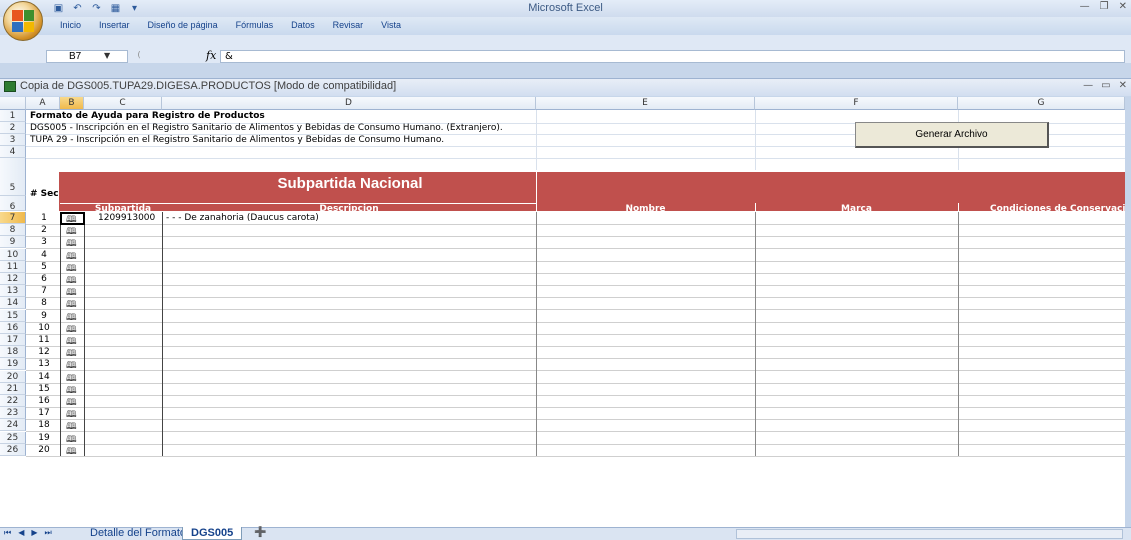  I want to click on row-header-23: 23, so click(13, 413).